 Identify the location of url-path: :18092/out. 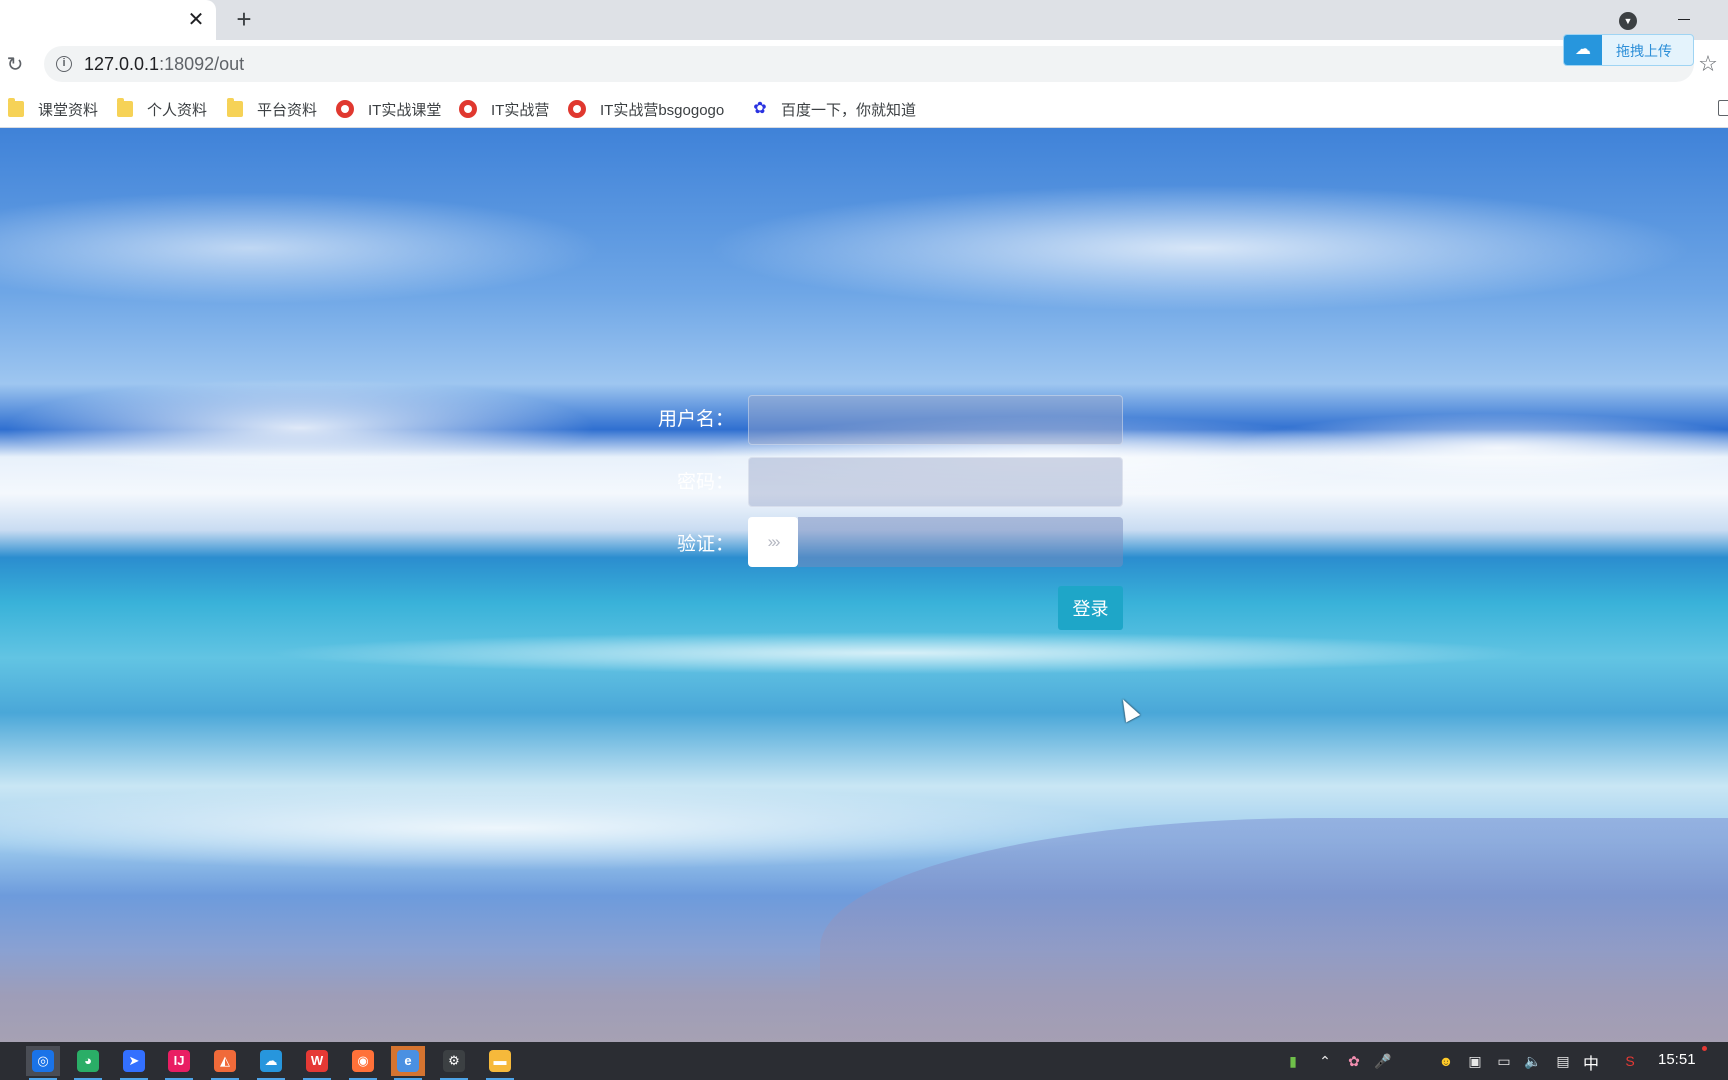
(202, 64).